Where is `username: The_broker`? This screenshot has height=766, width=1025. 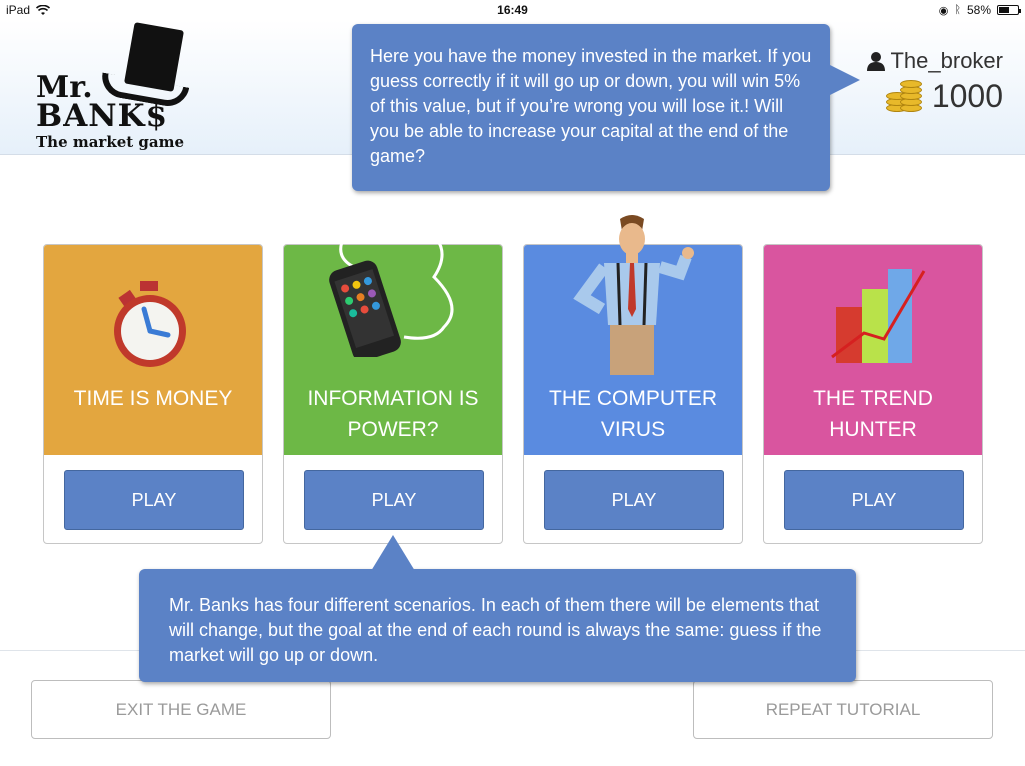 username: The_broker is located at coordinates (946, 60).